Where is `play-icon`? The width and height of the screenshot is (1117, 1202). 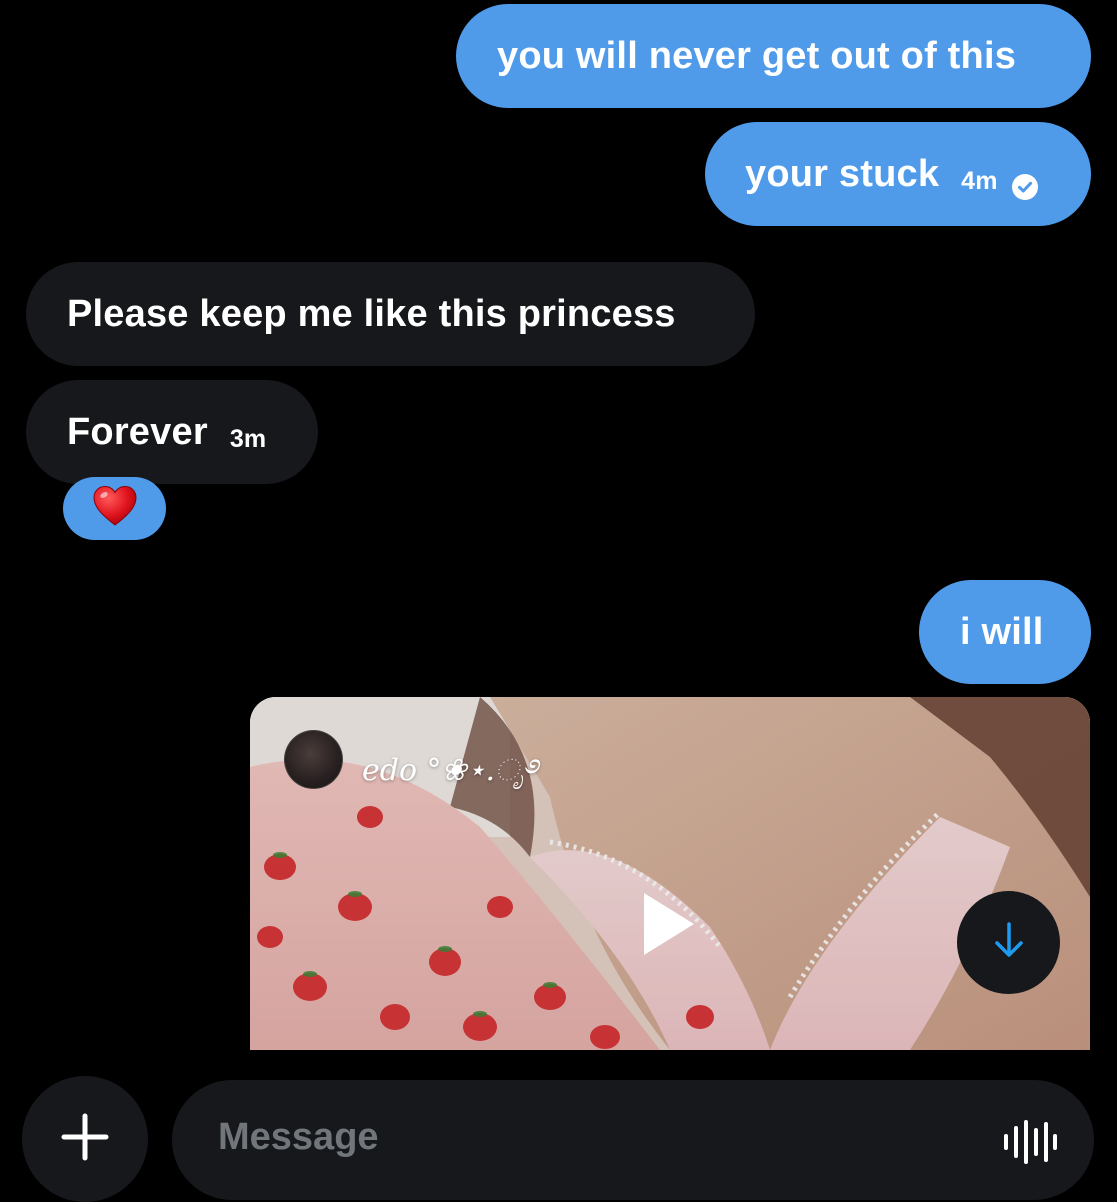
play-icon is located at coordinates (668, 924).